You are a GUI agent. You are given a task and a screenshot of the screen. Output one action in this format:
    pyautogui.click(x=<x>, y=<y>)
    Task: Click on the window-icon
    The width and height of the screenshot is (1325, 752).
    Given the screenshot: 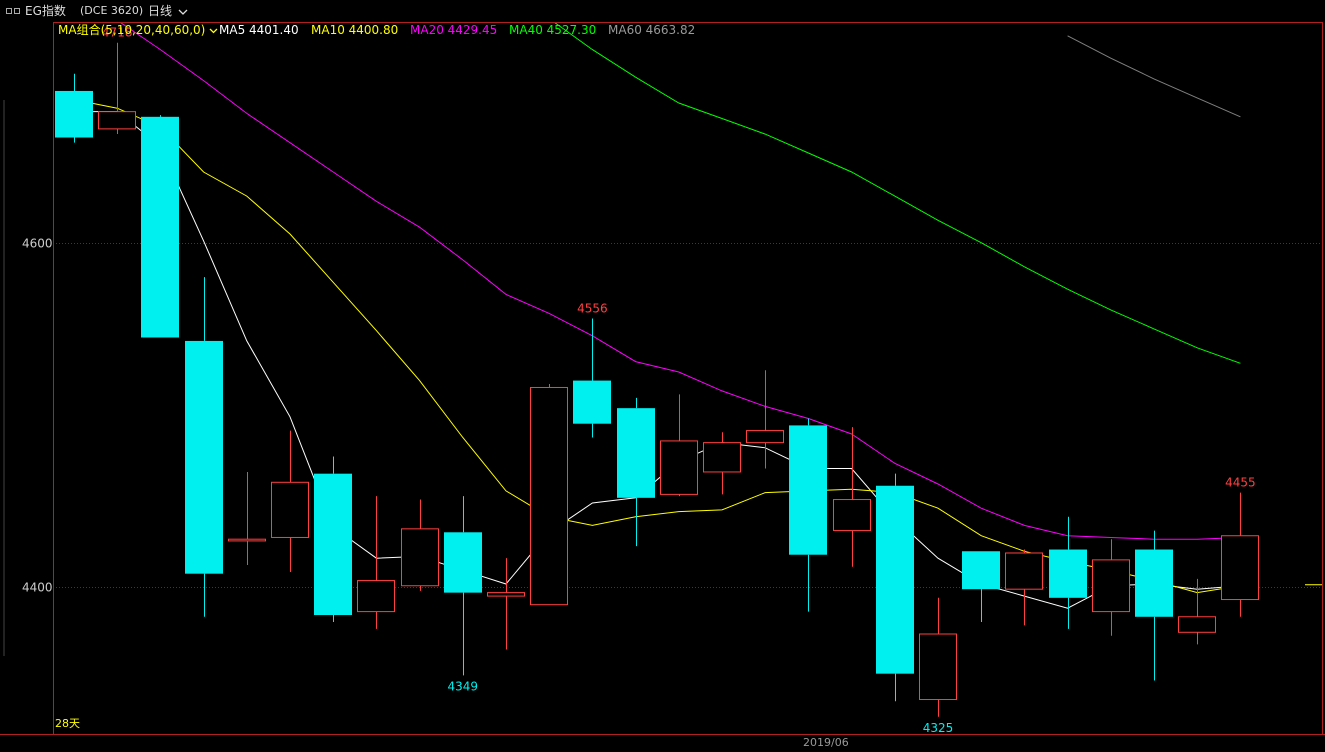 What is the action you would take?
    pyautogui.click(x=13, y=11)
    